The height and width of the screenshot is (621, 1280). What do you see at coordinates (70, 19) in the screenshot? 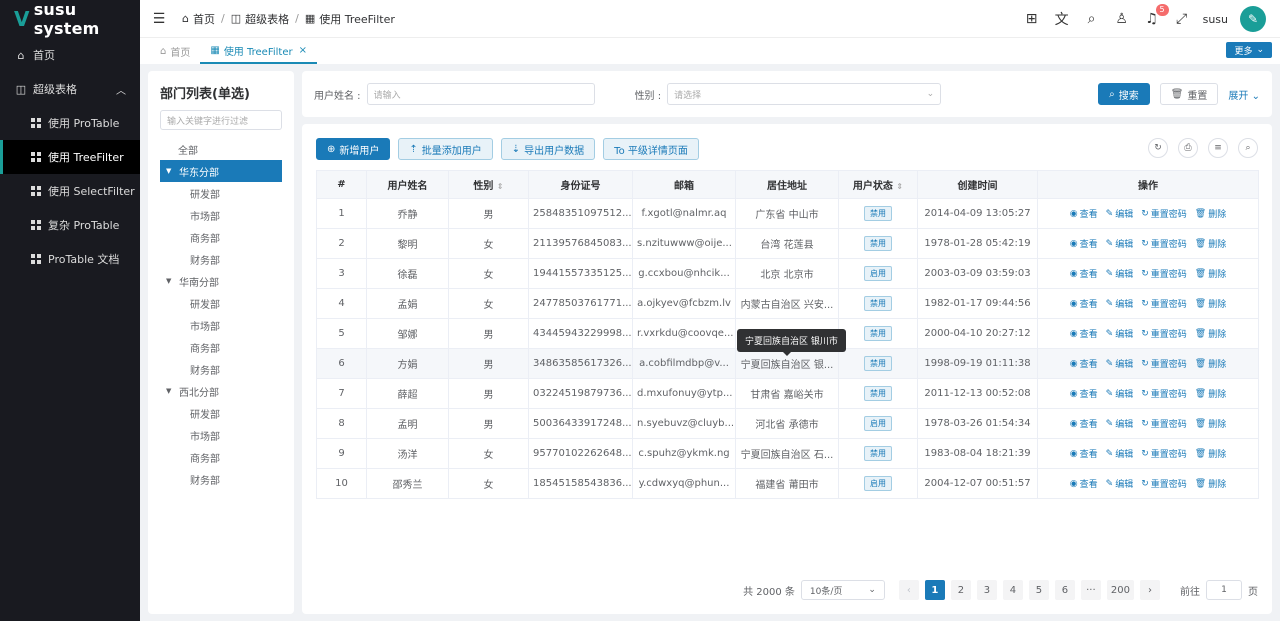
I see `app-logo: V susu system` at bounding box center [70, 19].